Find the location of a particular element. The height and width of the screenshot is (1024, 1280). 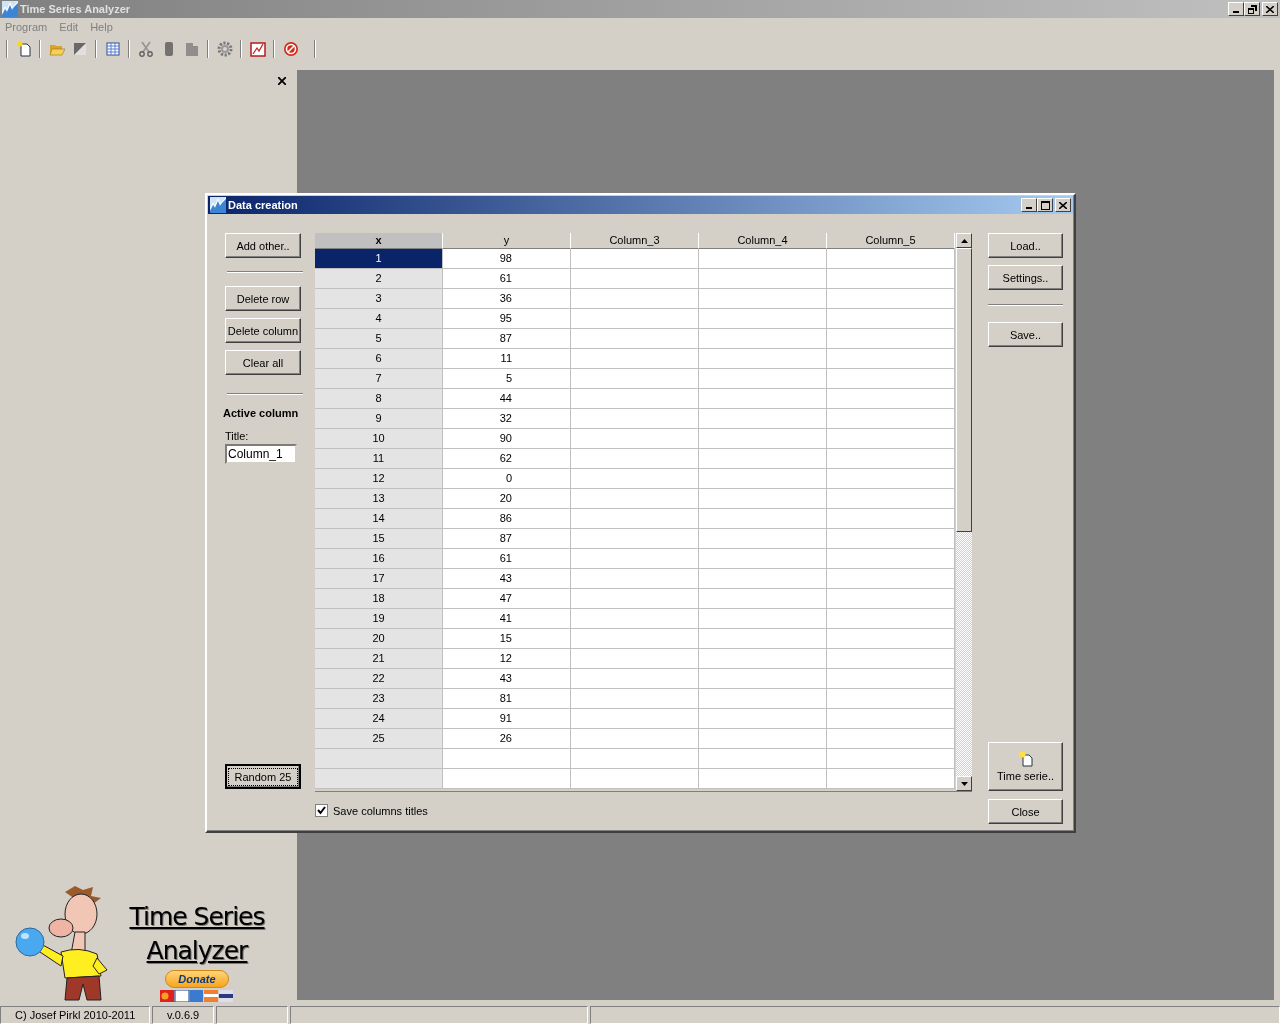

table-cell: 3 is located at coordinates (379, 299).